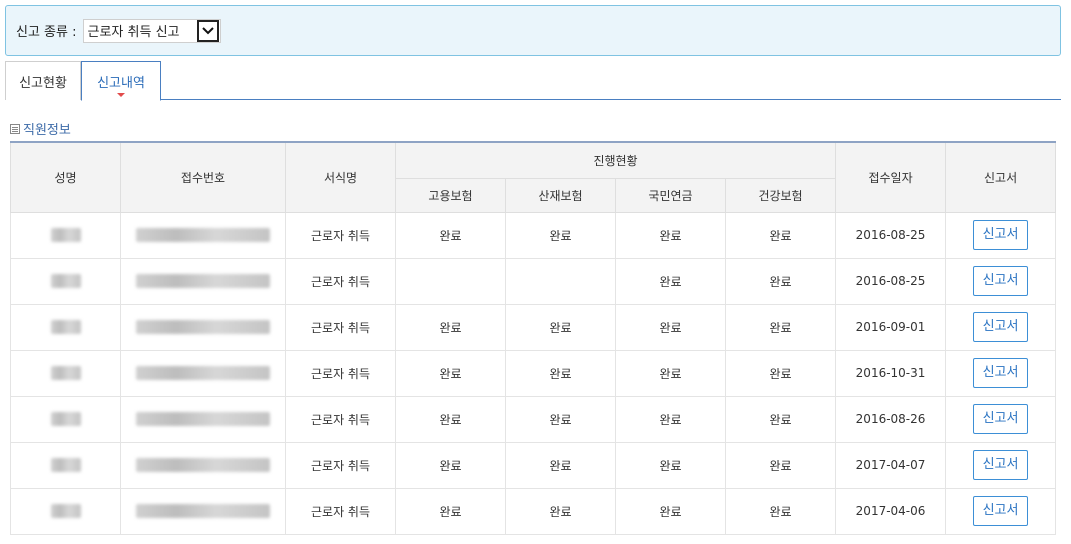  I want to click on table-row: 근로자 취득 완료 완료 완료 완료 2017-04-06 신고서, so click(533, 511).